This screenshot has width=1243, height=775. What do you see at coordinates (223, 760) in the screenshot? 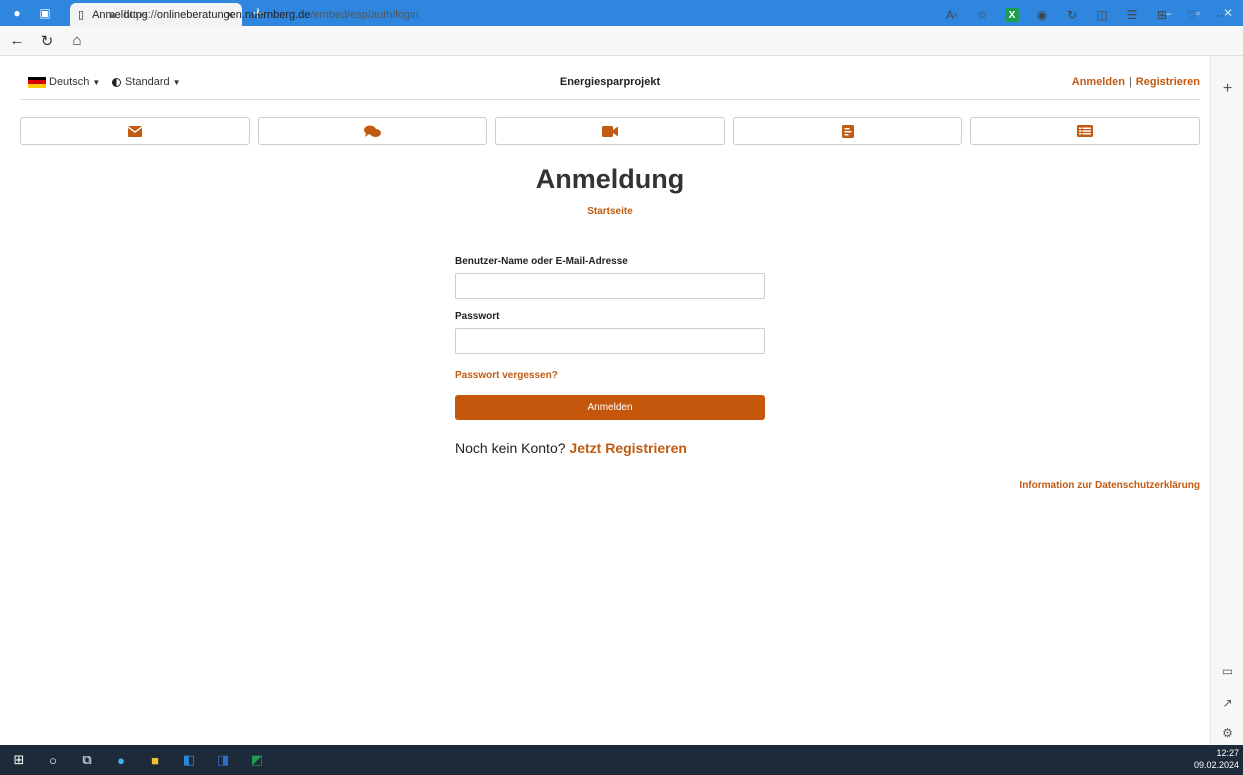
I see `word-icon: ◨` at bounding box center [223, 760].